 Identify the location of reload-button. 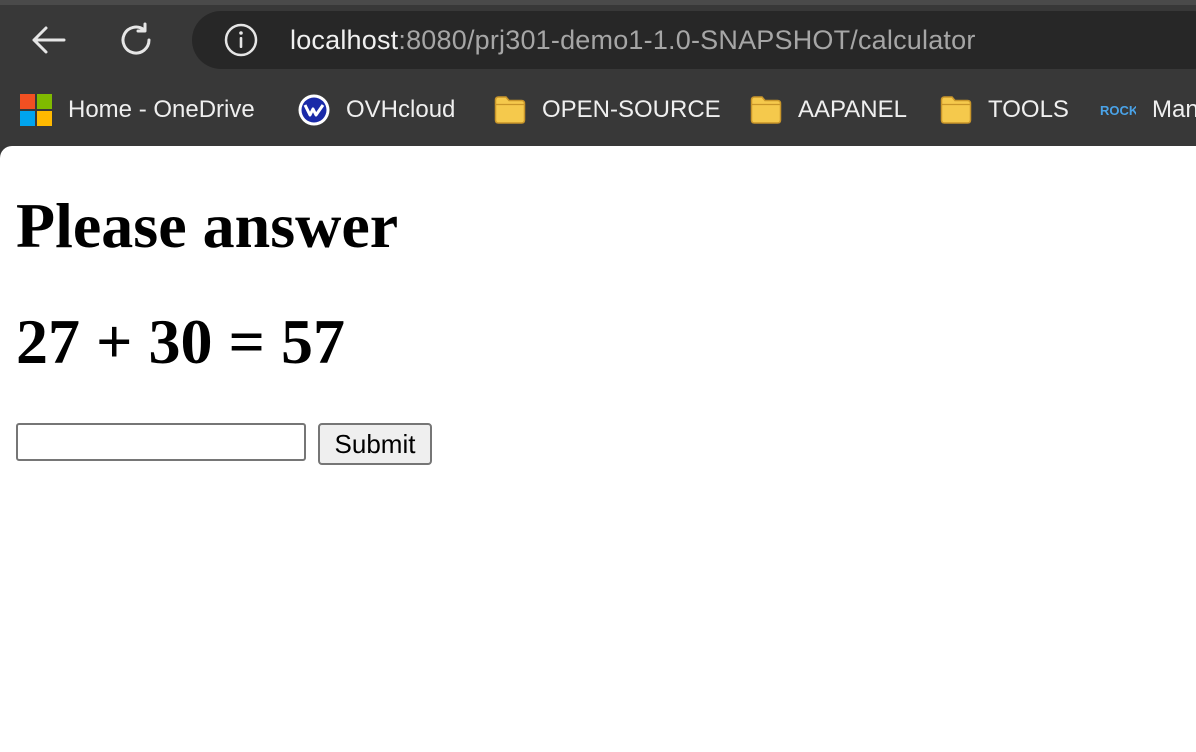
(136, 40).